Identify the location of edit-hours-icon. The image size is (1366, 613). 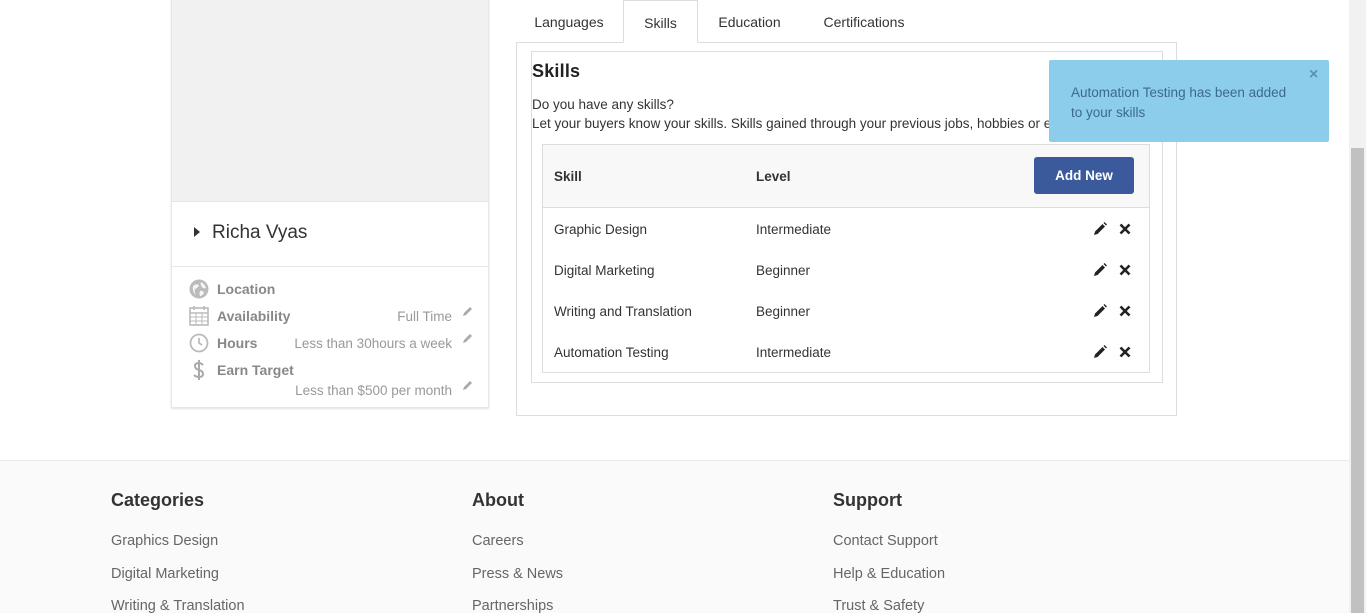
(468, 338).